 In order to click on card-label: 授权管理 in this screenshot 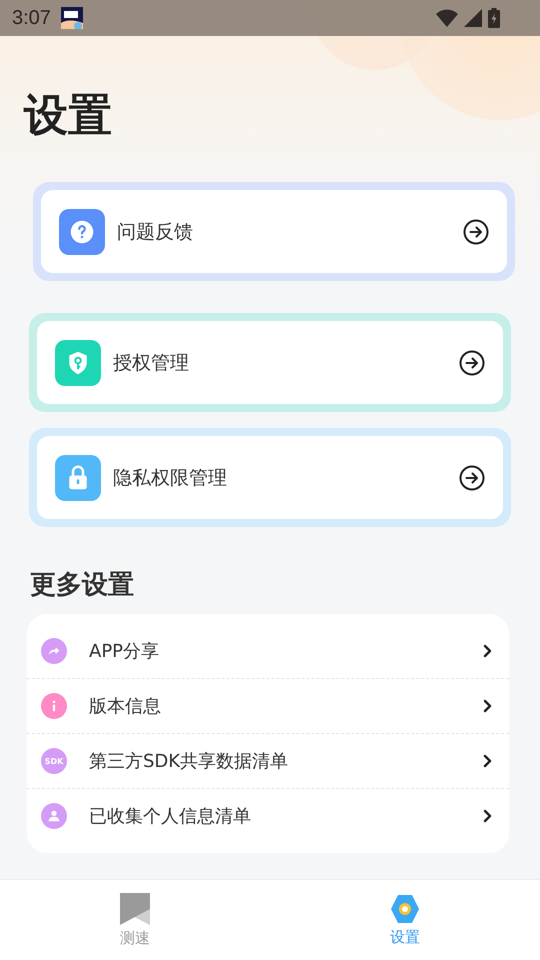, I will do `click(151, 363)`.